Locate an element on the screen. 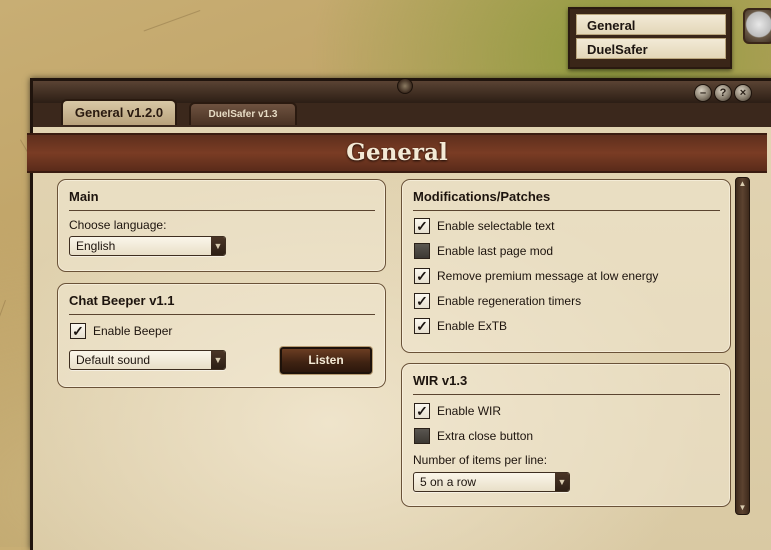 This screenshot has width=771, height=550. language-select-value: English is located at coordinates (96, 246).